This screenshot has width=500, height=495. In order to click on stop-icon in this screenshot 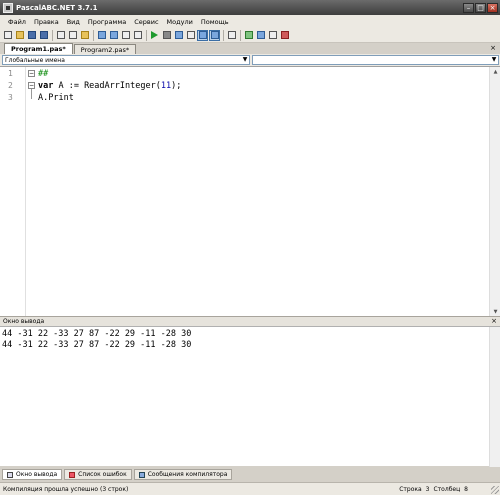, I will do `click(166, 35)`.